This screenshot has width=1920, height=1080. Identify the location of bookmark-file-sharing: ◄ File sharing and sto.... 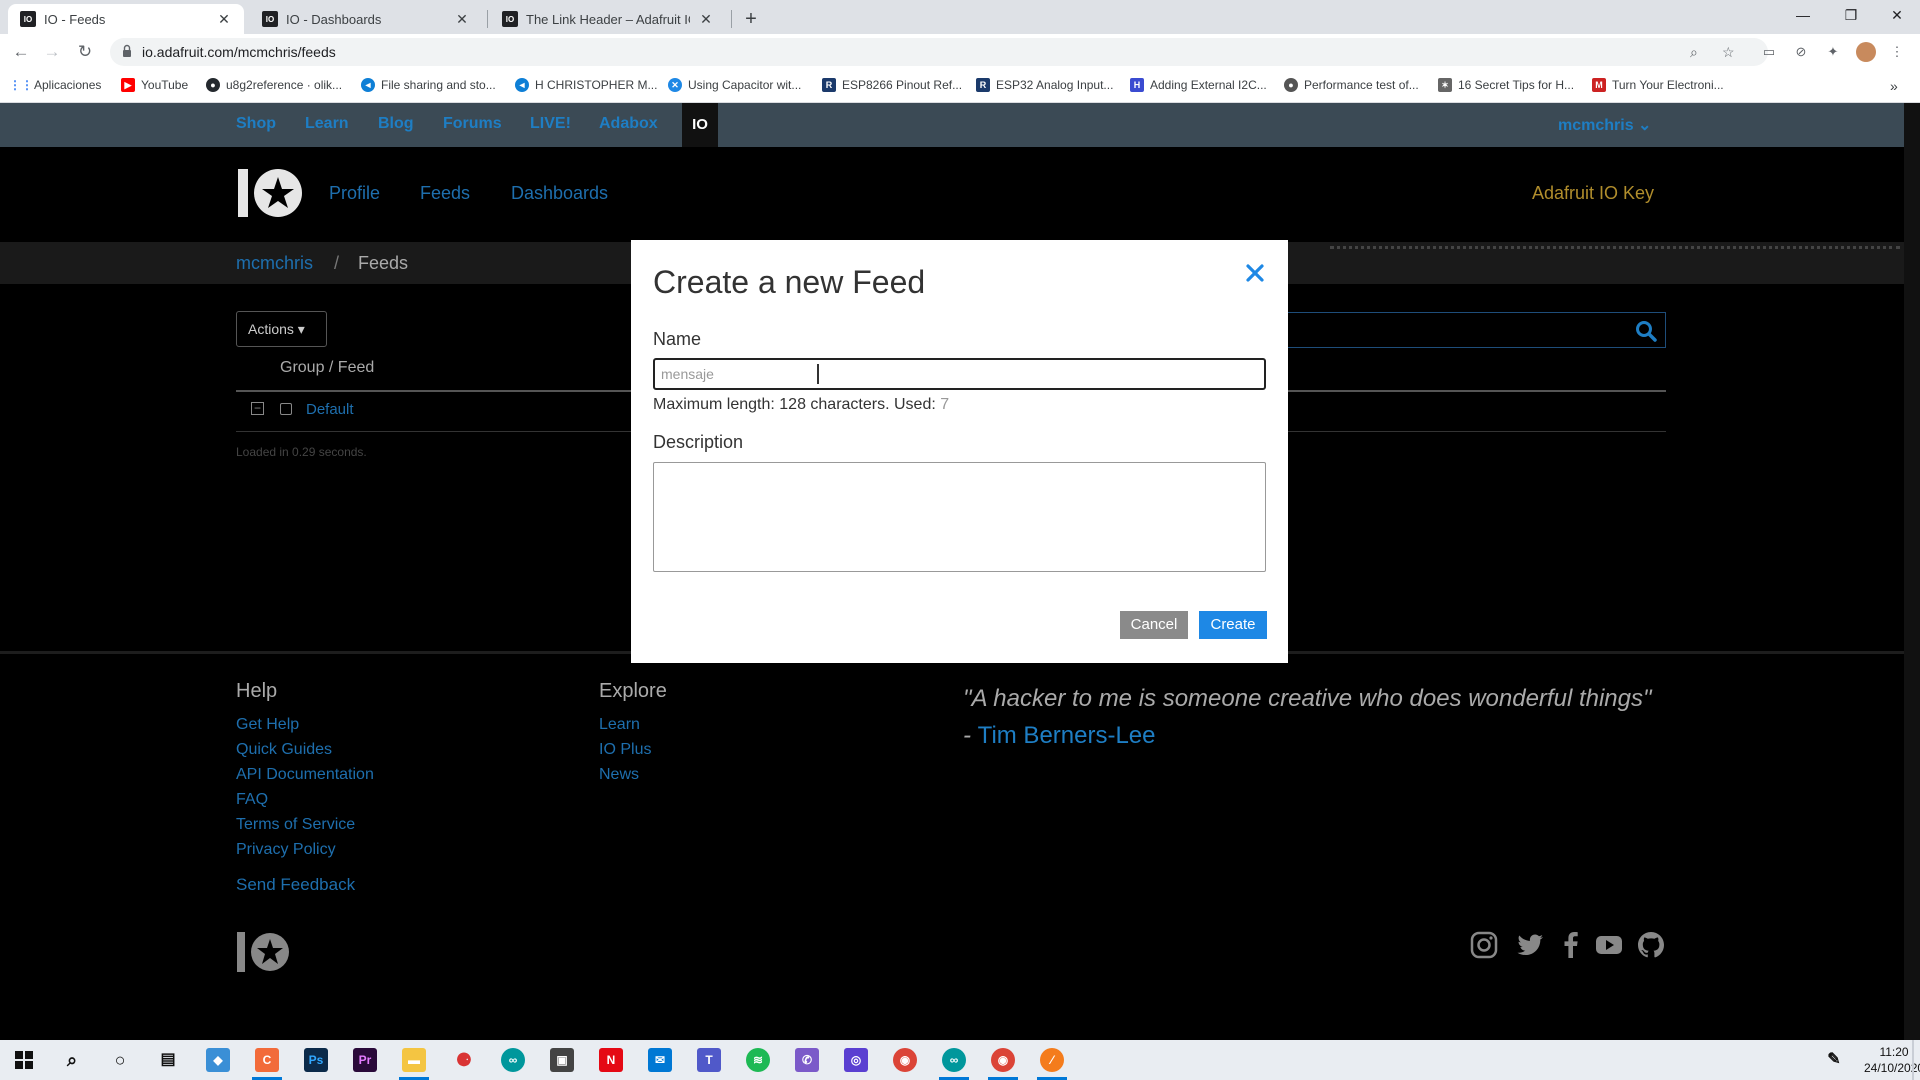
(428, 85).